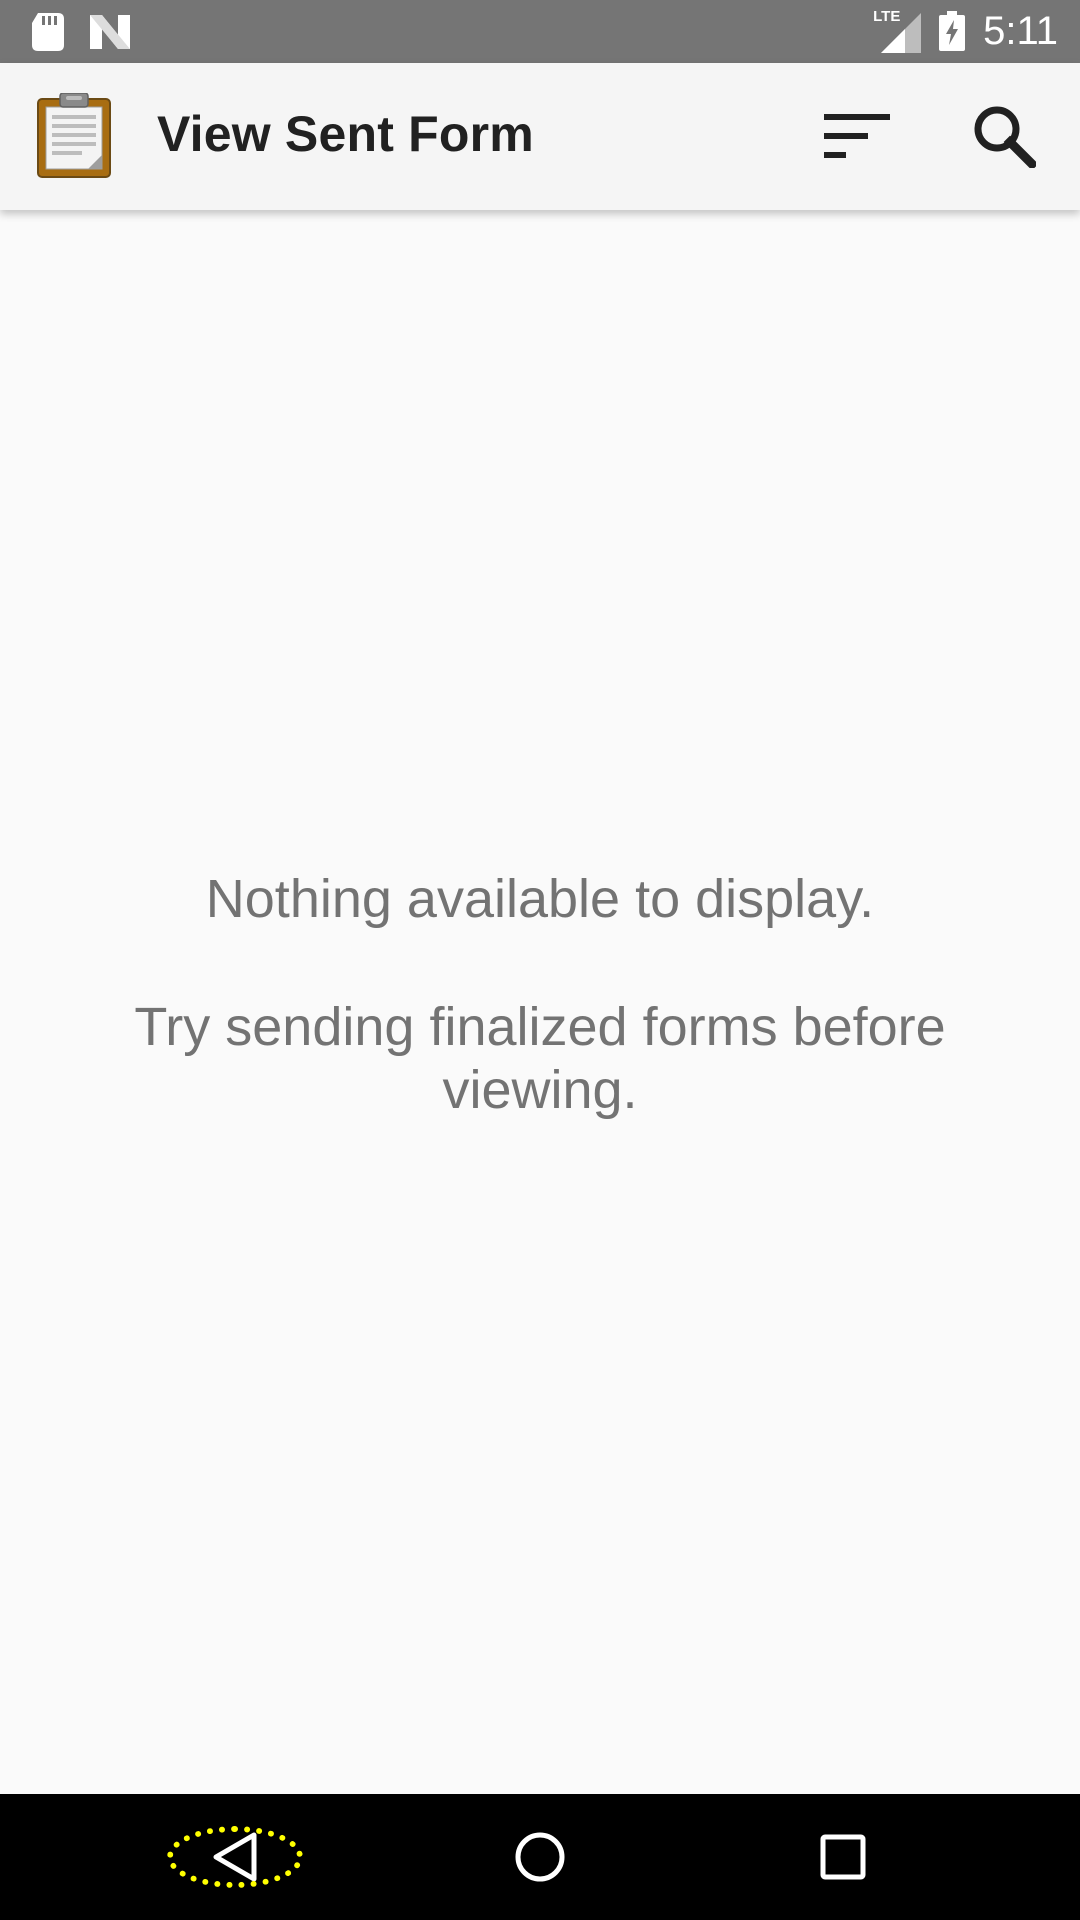 This screenshot has width=1080, height=1920. I want to click on status-system: LTE 5:11, so click(965, 31).